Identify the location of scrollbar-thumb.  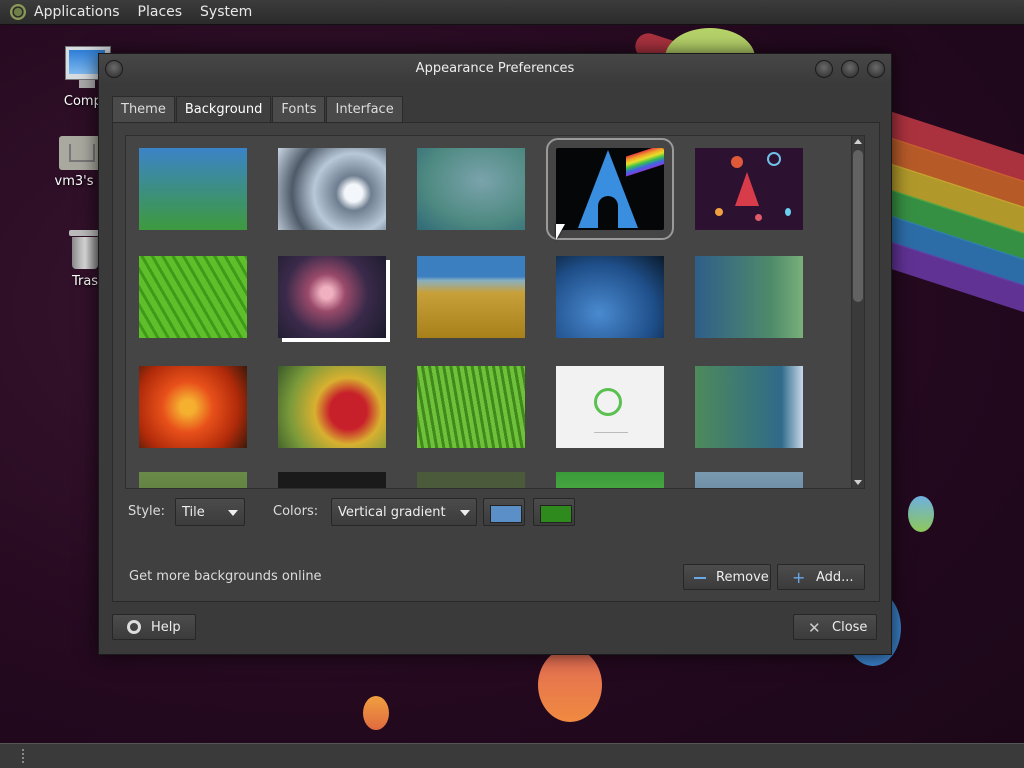
(858, 226).